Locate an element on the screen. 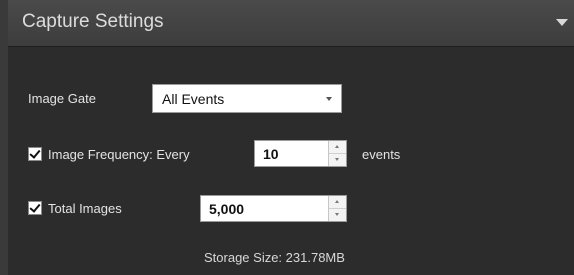  panel-title: Capture Settings is located at coordinates (93, 21).